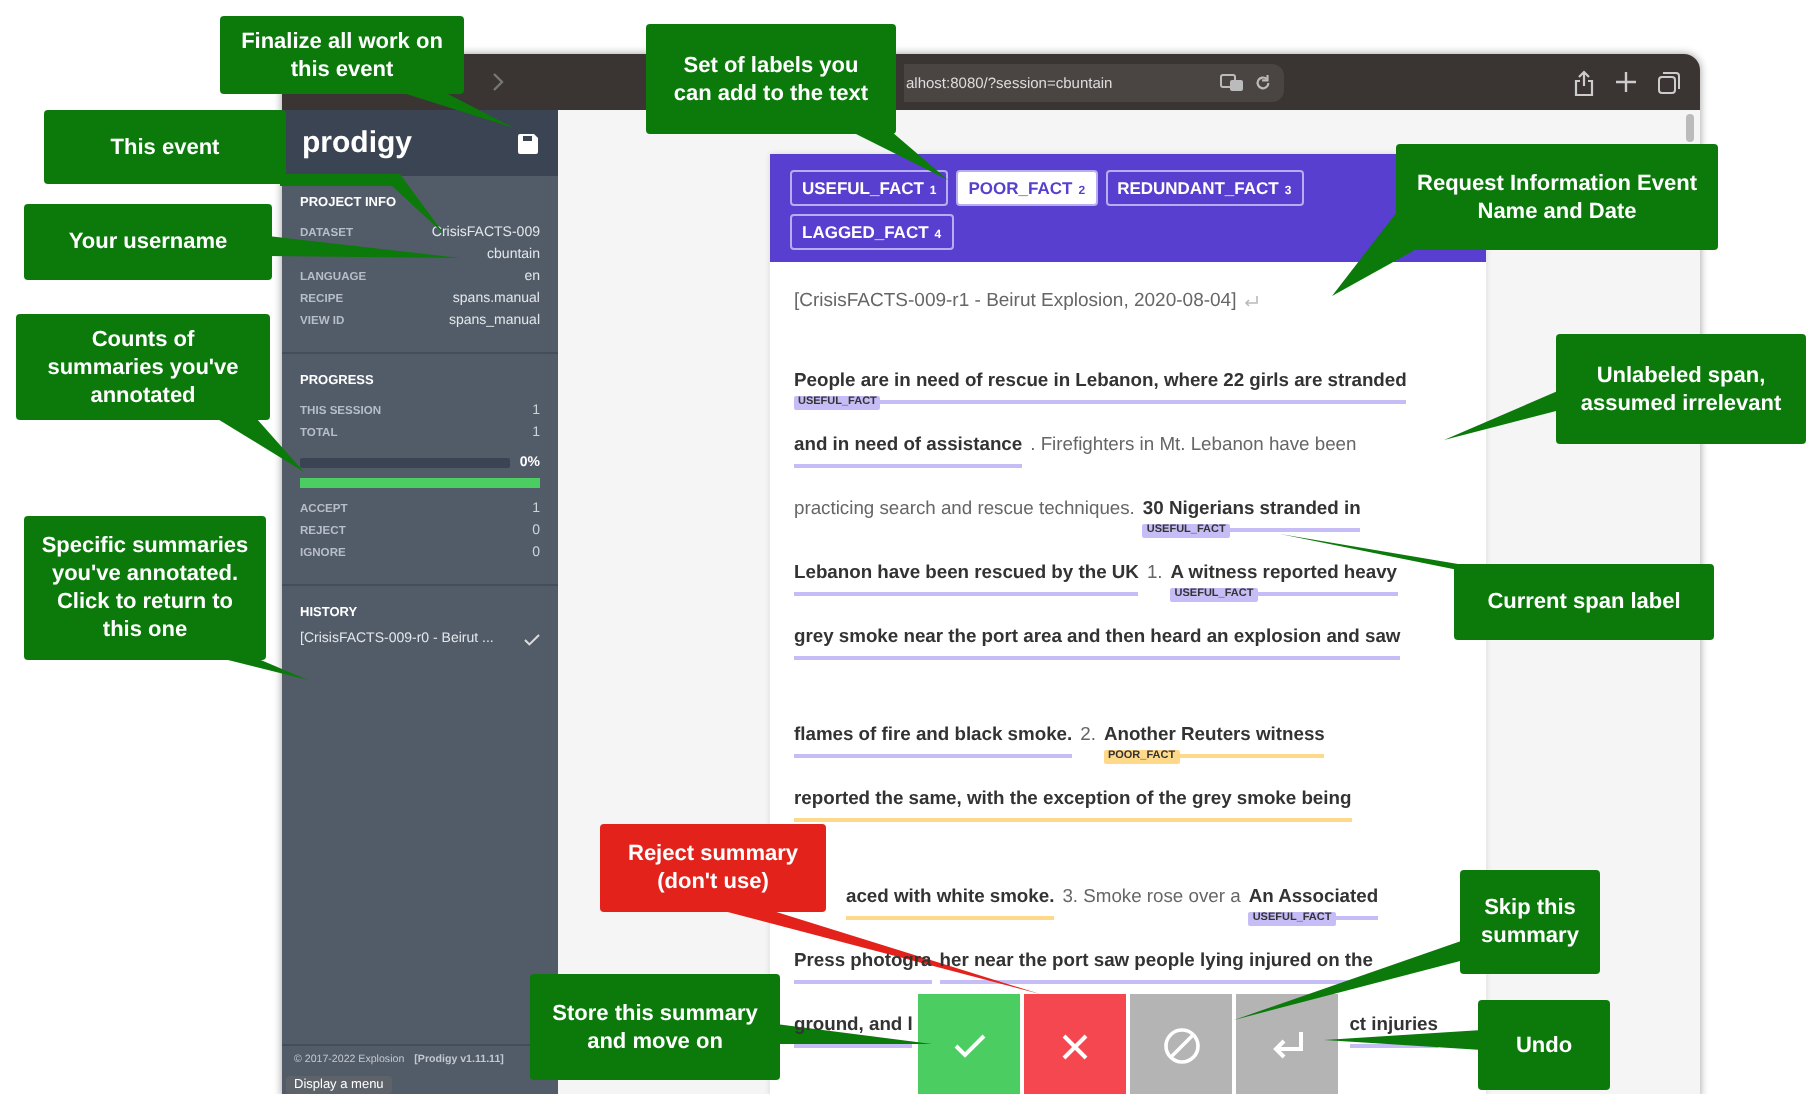 The image size is (1806, 1094). Describe the element at coordinates (148, 242) in the screenshot. I see `callout: Your username` at that location.